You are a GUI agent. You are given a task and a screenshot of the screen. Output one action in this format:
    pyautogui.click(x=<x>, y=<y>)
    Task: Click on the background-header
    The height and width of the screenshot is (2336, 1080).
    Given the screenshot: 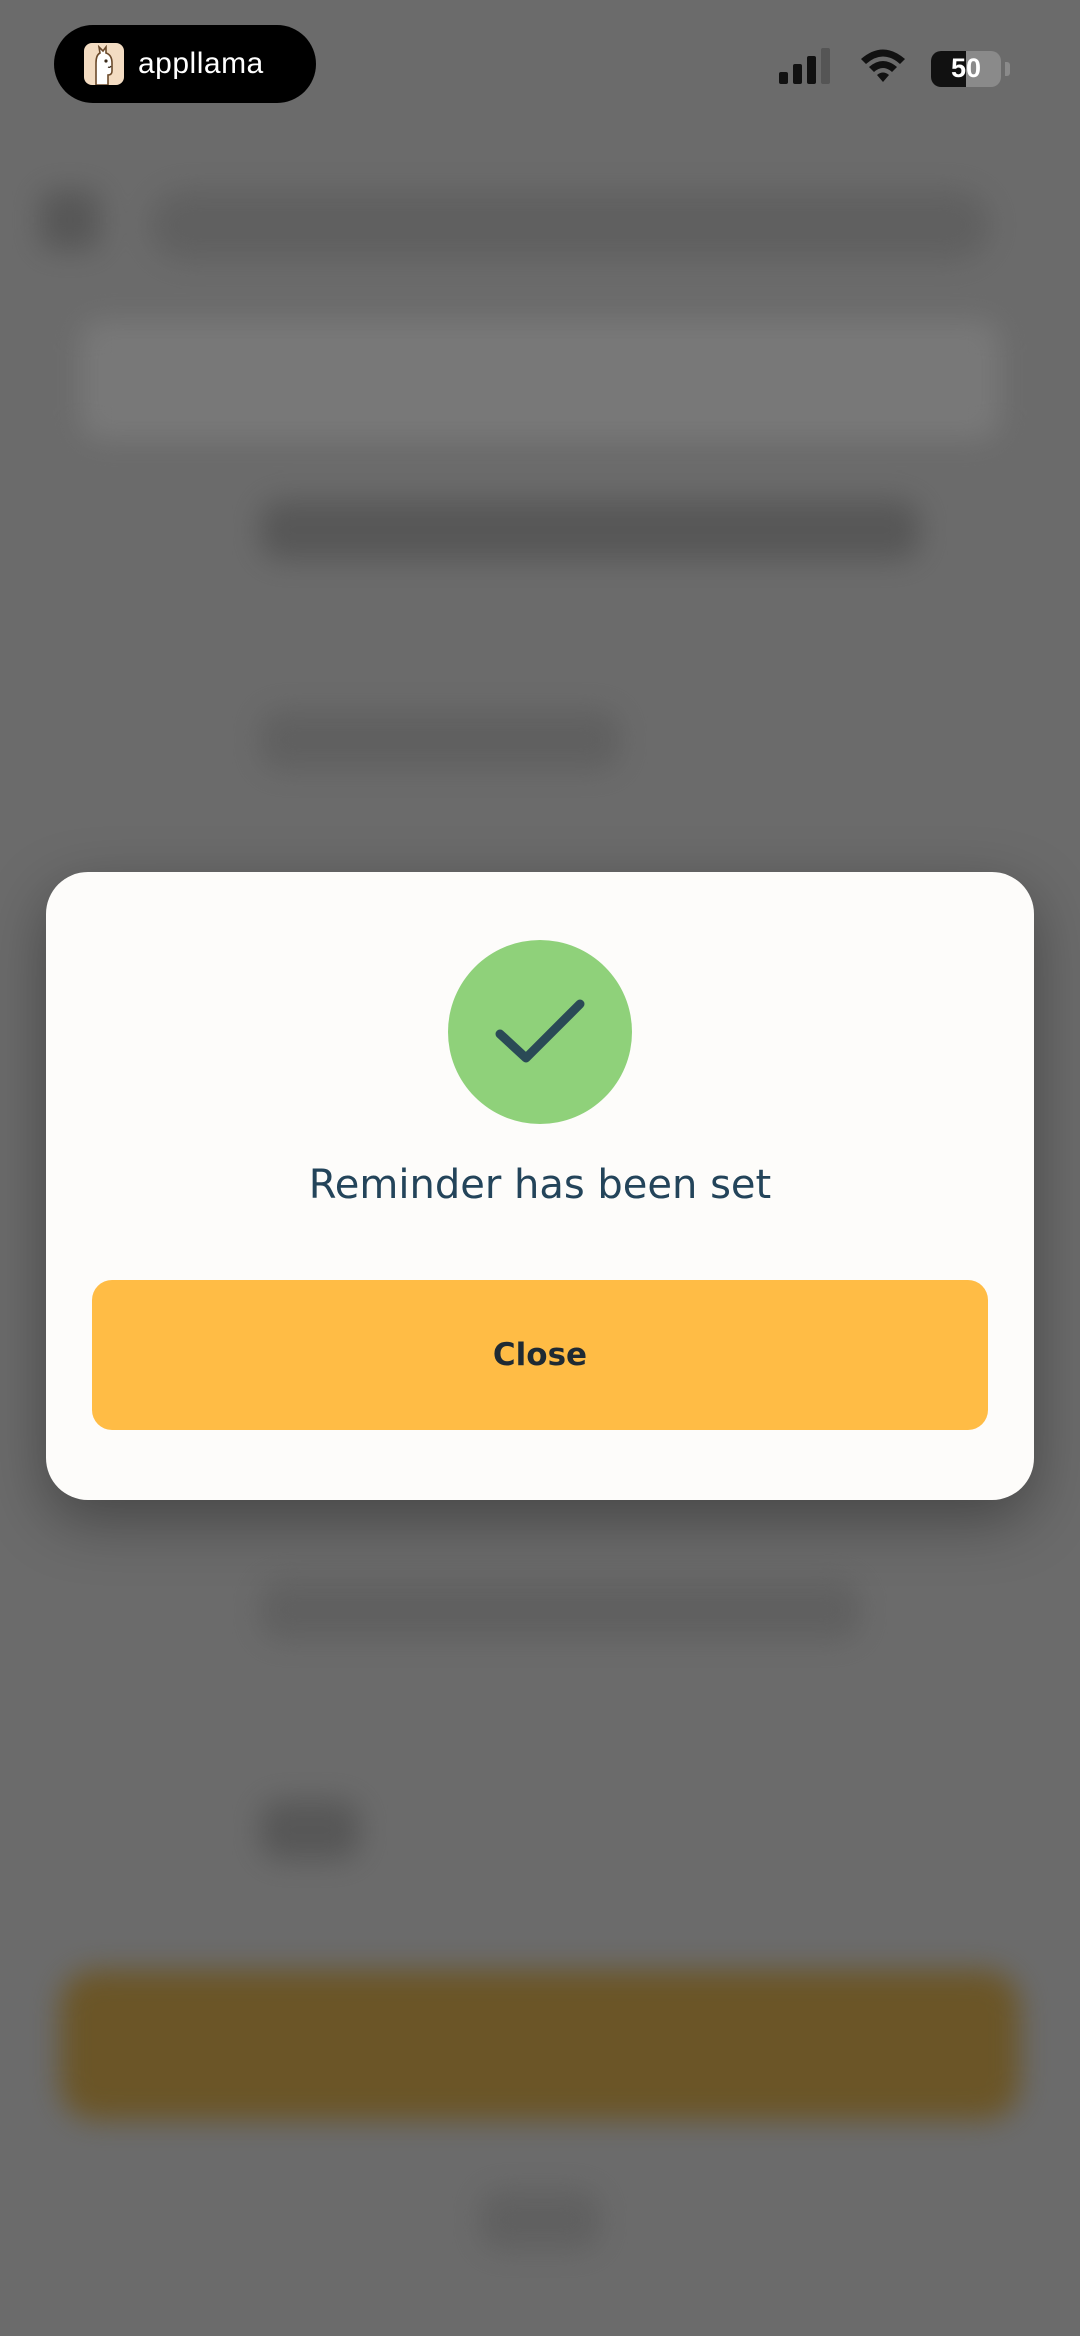 What is the action you would take?
    pyautogui.click(x=570, y=225)
    